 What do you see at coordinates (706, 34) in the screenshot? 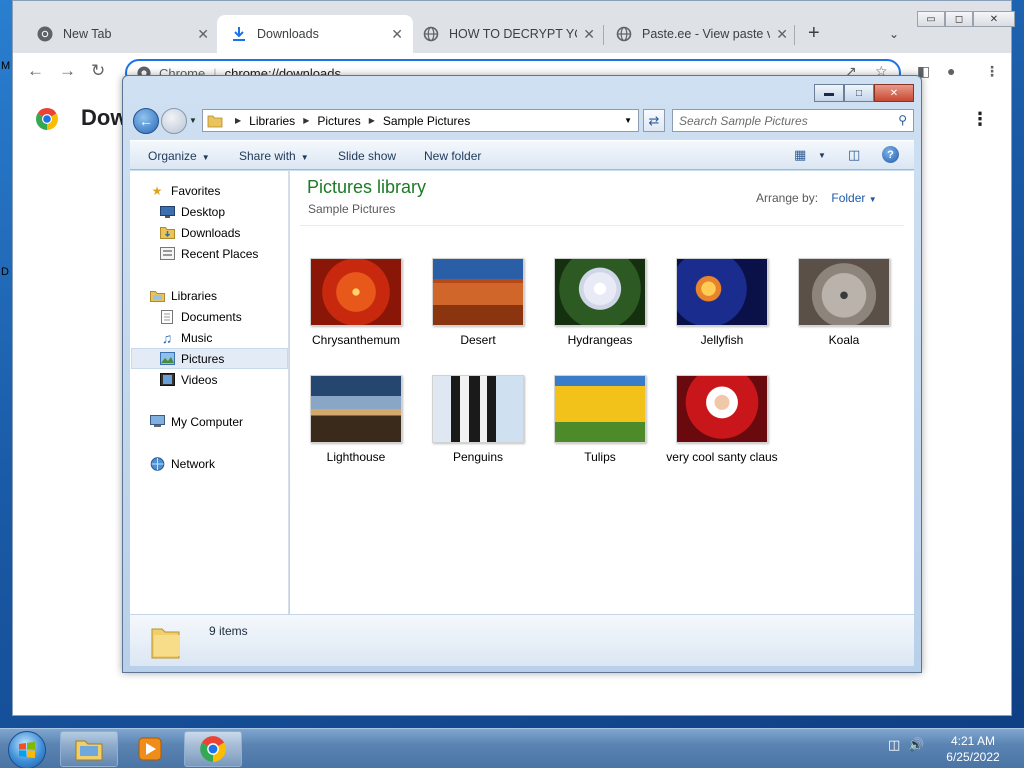
I see `tab-title: Paste.ee - View paste vp` at bounding box center [706, 34].